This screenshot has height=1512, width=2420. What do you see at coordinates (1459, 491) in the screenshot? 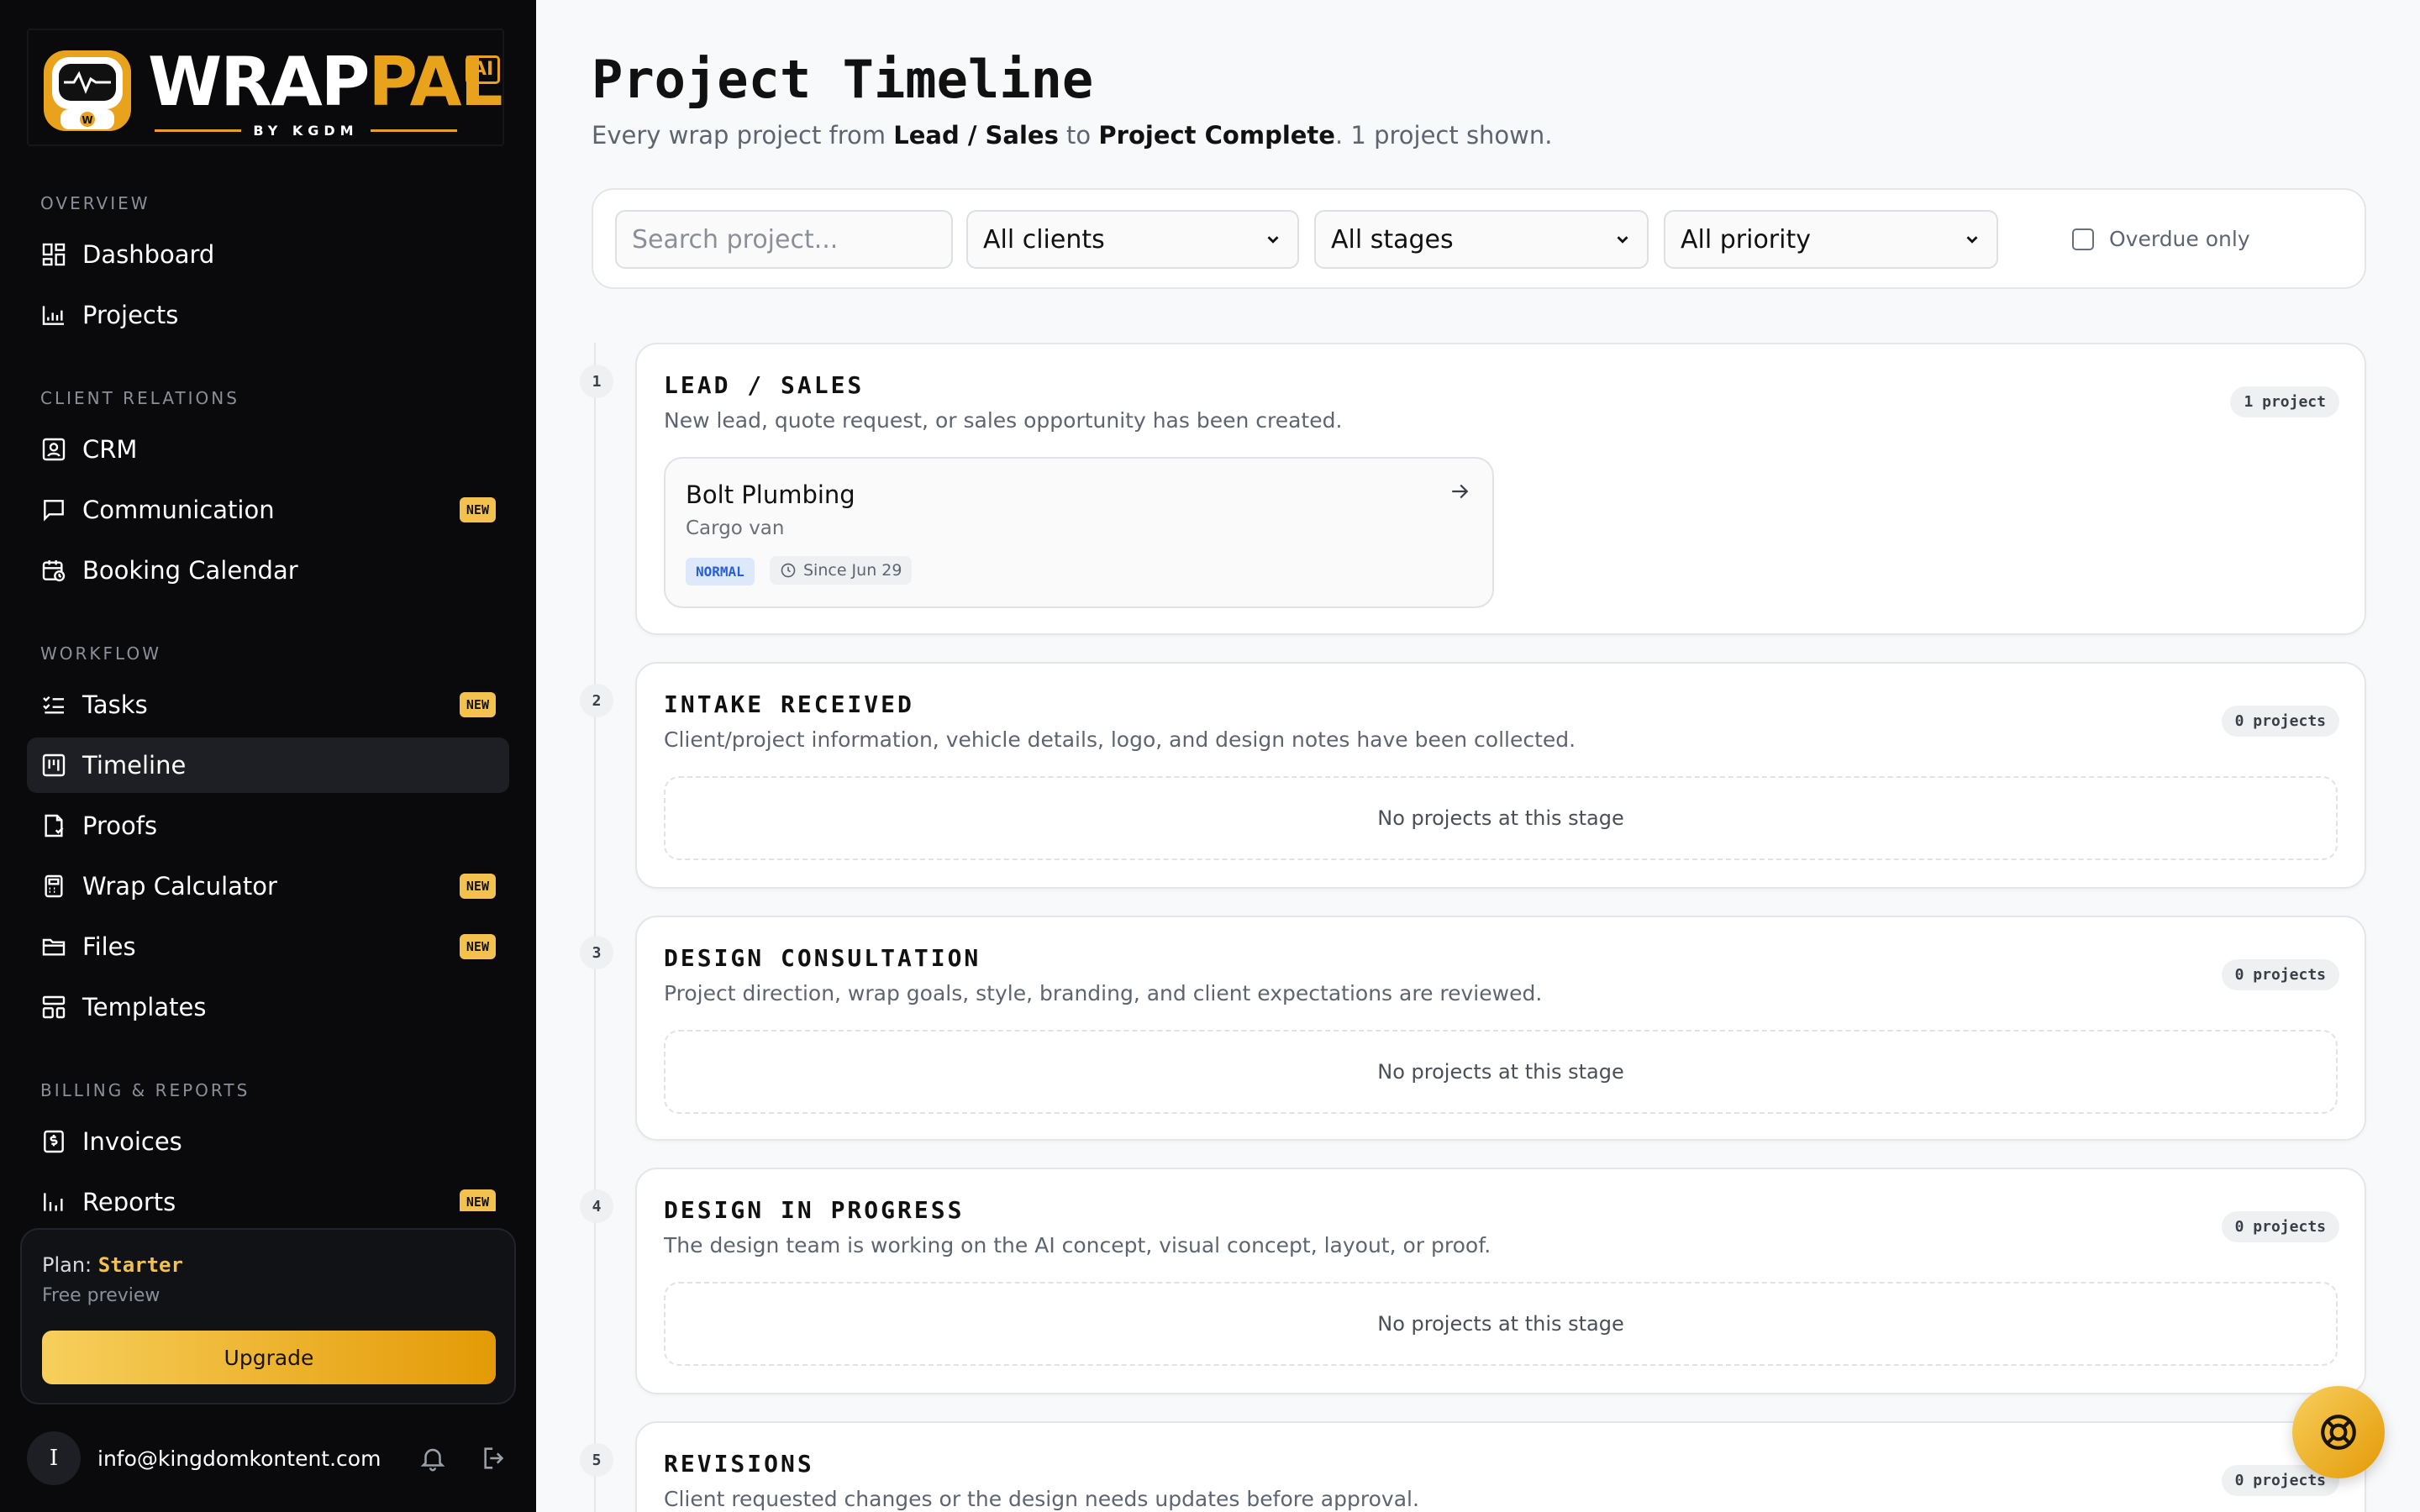
I see `arrow-right-icon` at bounding box center [1459, 491].